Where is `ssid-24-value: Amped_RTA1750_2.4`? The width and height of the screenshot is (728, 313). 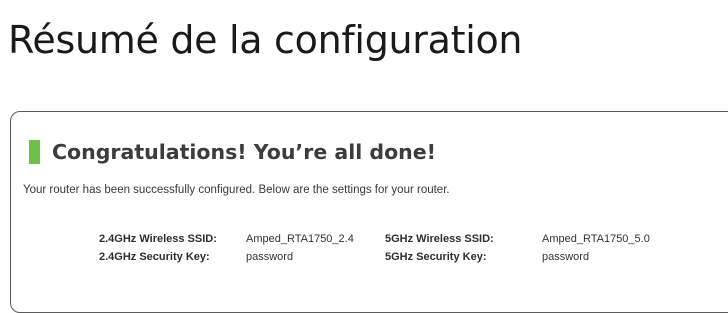
ssid-24-value: Amped_RTA1750_2.4 is located at coordinates (300, 239).